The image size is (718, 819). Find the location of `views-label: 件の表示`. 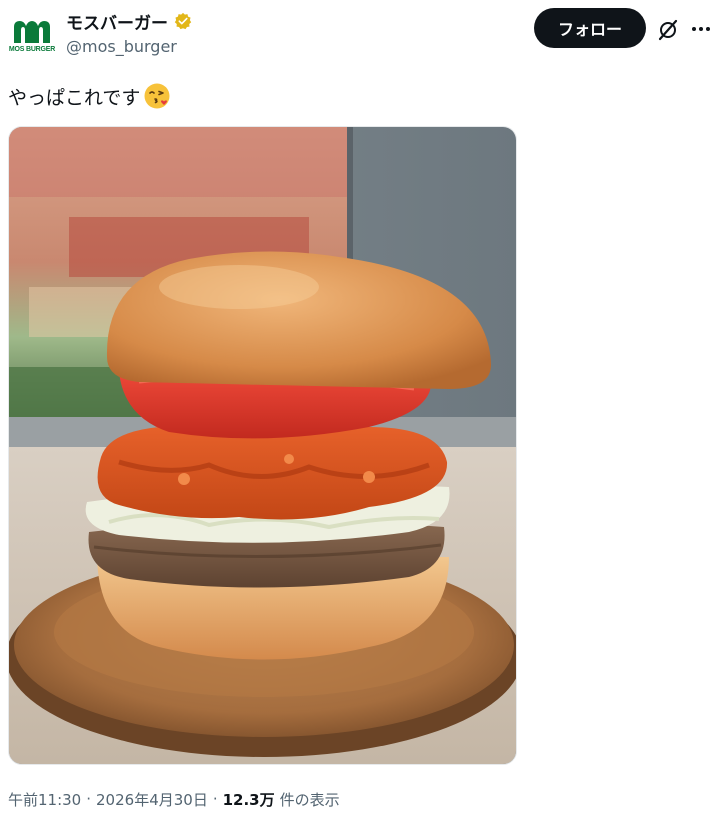

views-label: 件の表示 is located at coordinates (309, 799).